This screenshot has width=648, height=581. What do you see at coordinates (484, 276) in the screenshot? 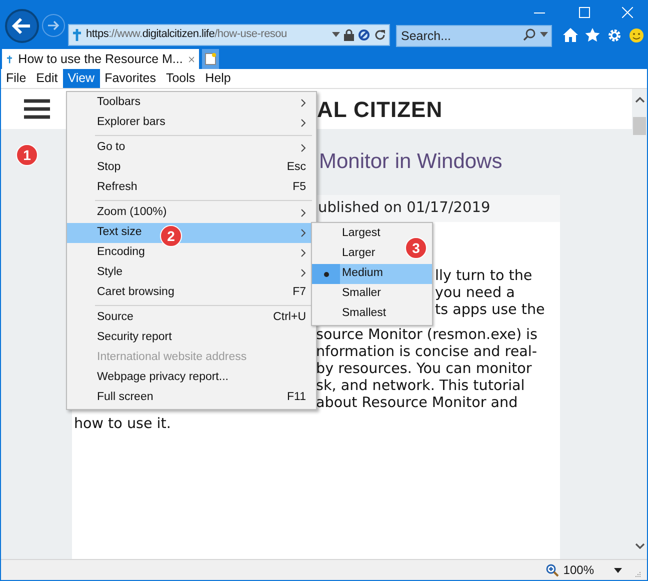
I see `article-text-line: lly turn to the` at bounding box center [484, 276].